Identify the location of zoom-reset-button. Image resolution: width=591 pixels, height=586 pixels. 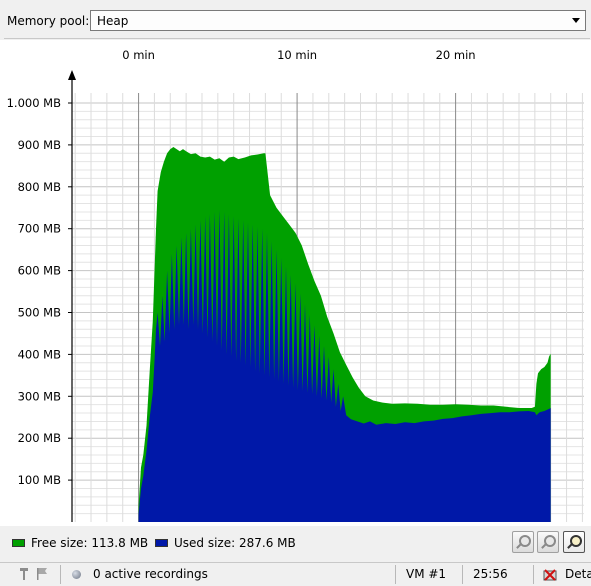
(574, 542).